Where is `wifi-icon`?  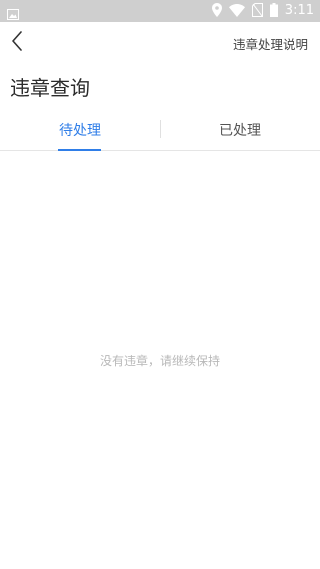 wifi-icon is located at coordinates (236, 11).